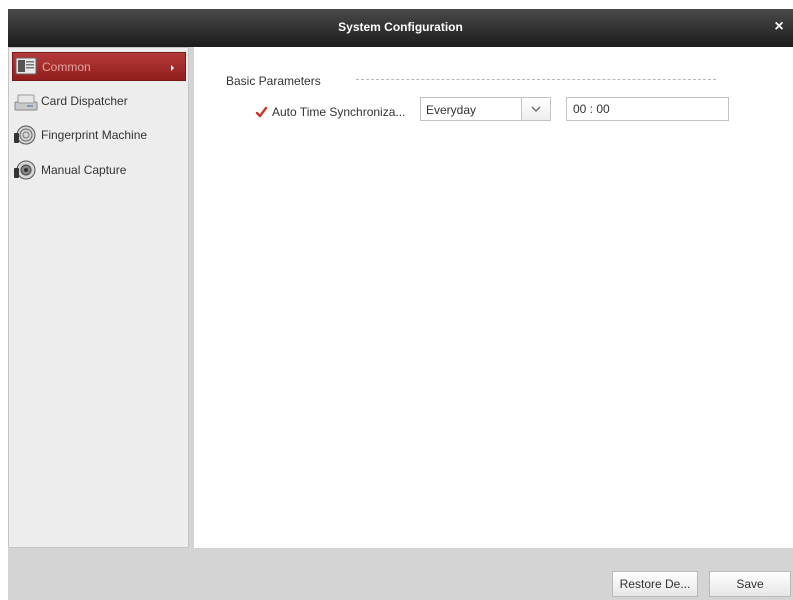  I want to click on chevron-down-icon, so click(536, 109).